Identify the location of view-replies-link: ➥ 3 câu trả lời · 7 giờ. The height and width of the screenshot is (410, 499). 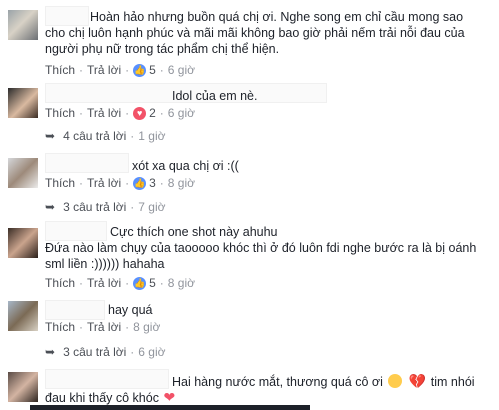
(105, 207).